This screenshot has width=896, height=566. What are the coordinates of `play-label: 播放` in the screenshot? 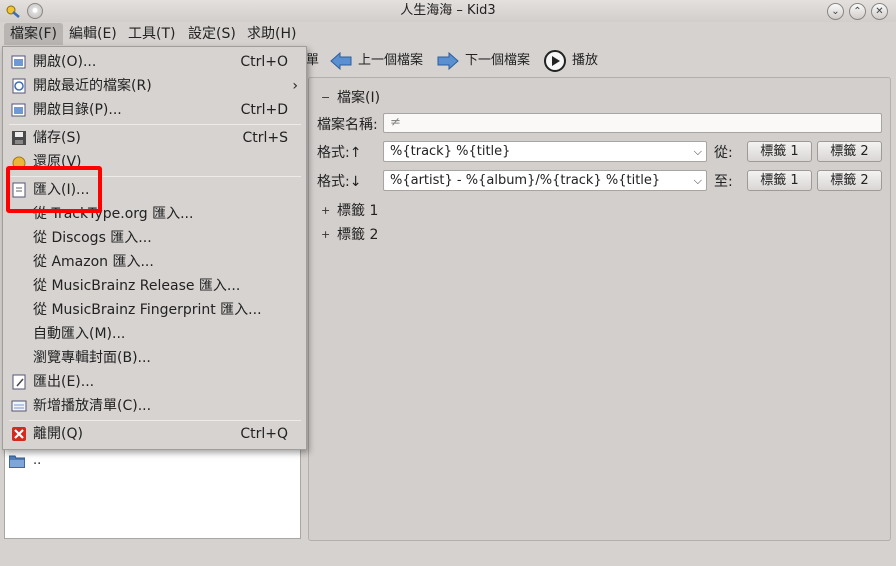 It's located at (585, 60).